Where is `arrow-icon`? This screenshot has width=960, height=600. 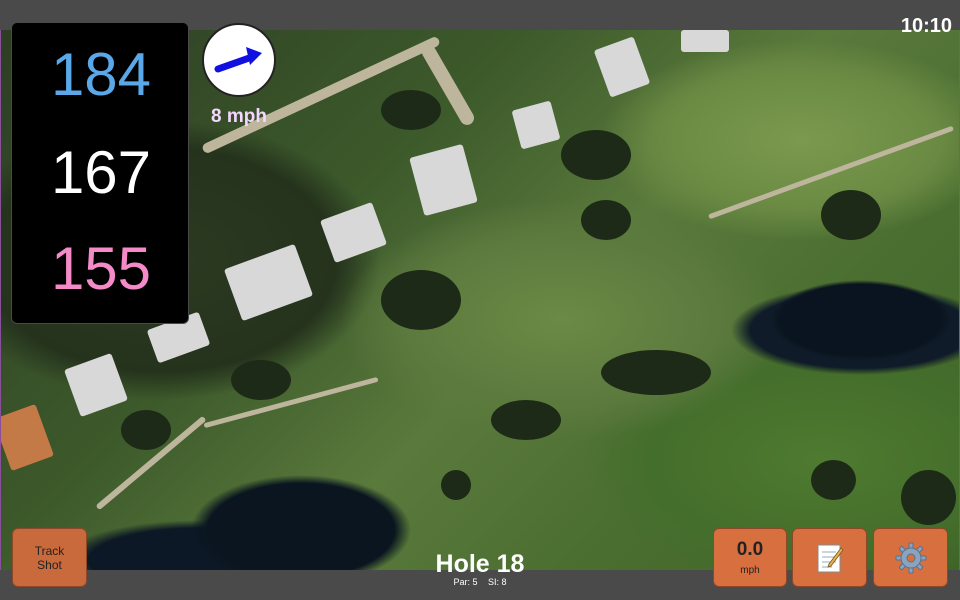
arrow-icon is located at coordinates (238, 60).